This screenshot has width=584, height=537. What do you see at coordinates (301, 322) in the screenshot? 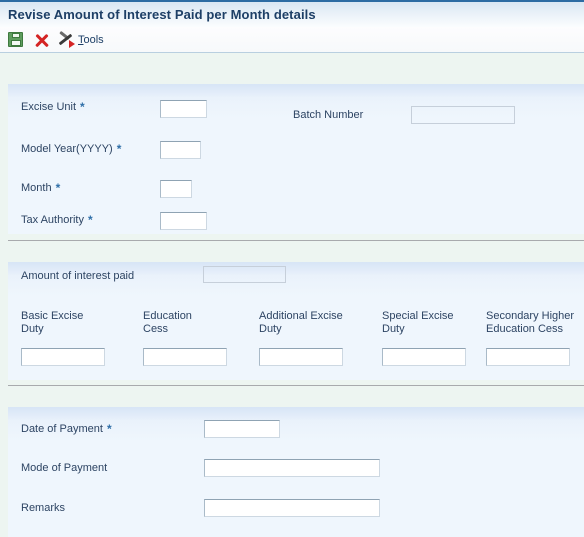
I see `column-header-additional-excise-duty: Additional Excise Duty` at bounding box center [301, 322].